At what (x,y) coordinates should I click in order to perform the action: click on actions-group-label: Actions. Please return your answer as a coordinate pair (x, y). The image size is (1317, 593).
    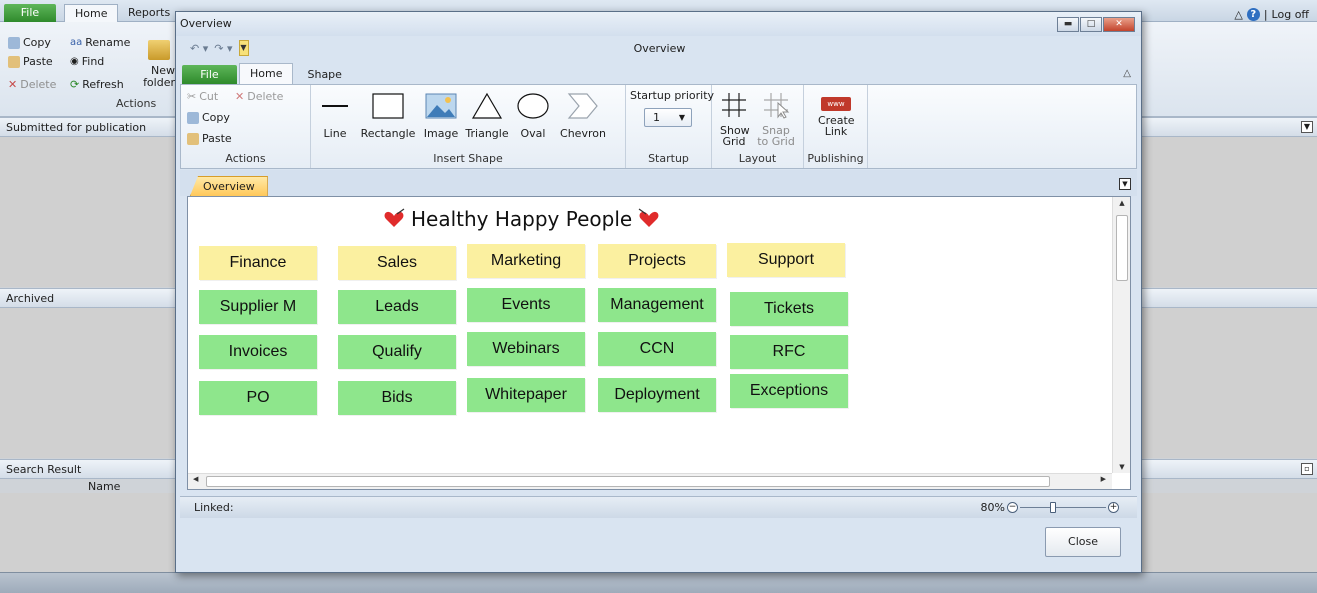
    Looking at the image, I should click on (245, 158).